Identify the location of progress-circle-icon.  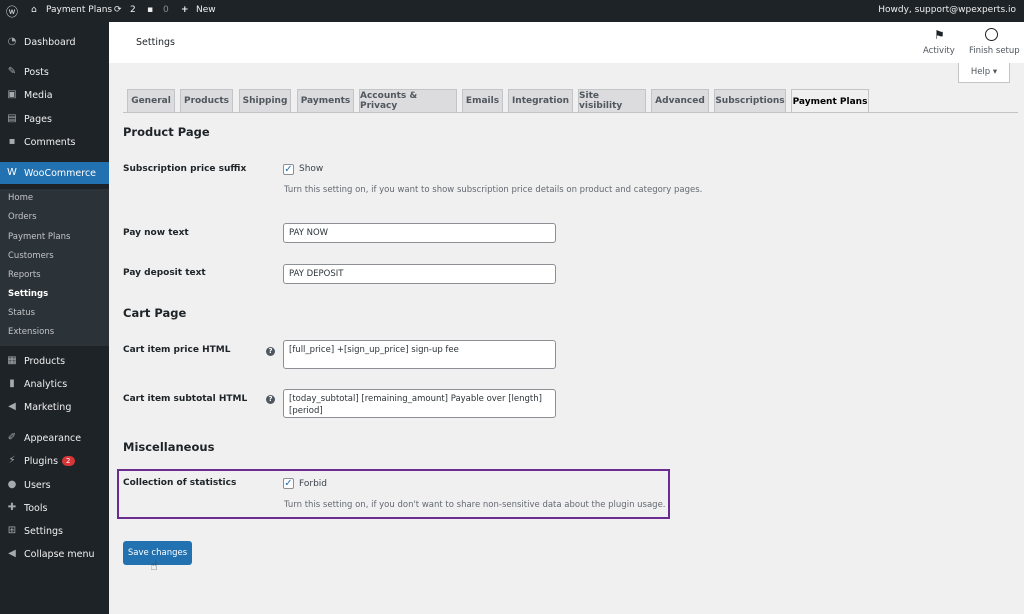
(991, 34).